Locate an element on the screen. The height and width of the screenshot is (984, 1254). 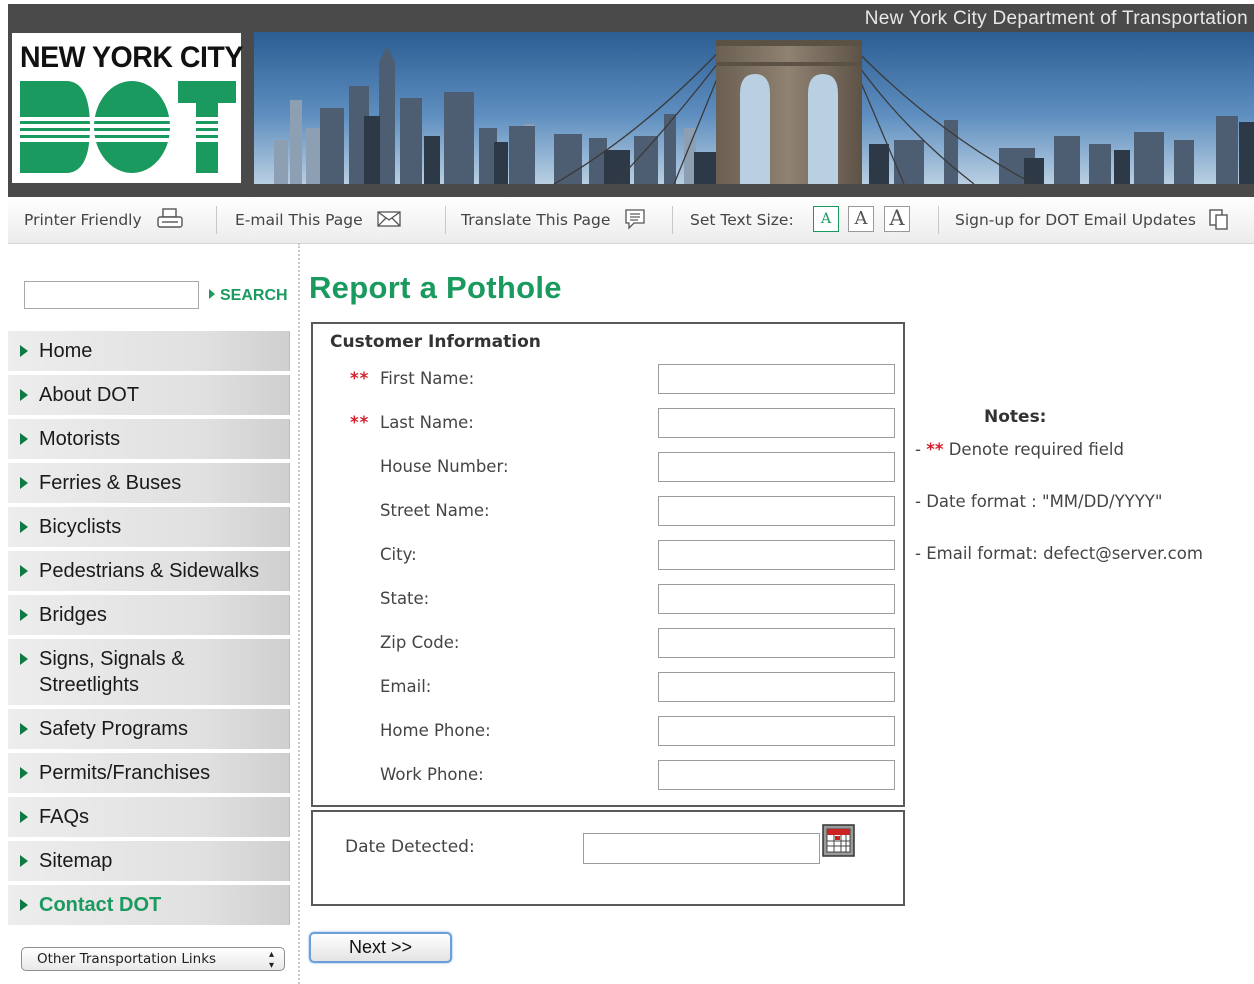
sidebar-item-sitemap: Sitemap is located at coordinates (149, 861).